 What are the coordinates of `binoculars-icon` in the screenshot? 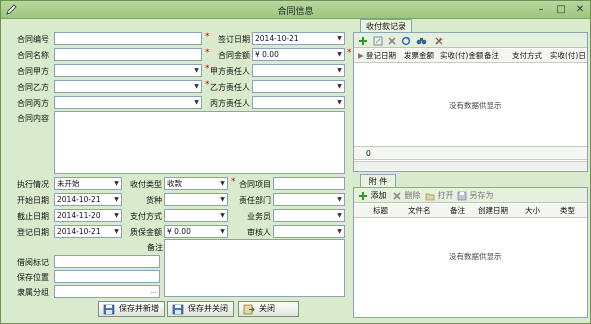 It's located at (421, 40).